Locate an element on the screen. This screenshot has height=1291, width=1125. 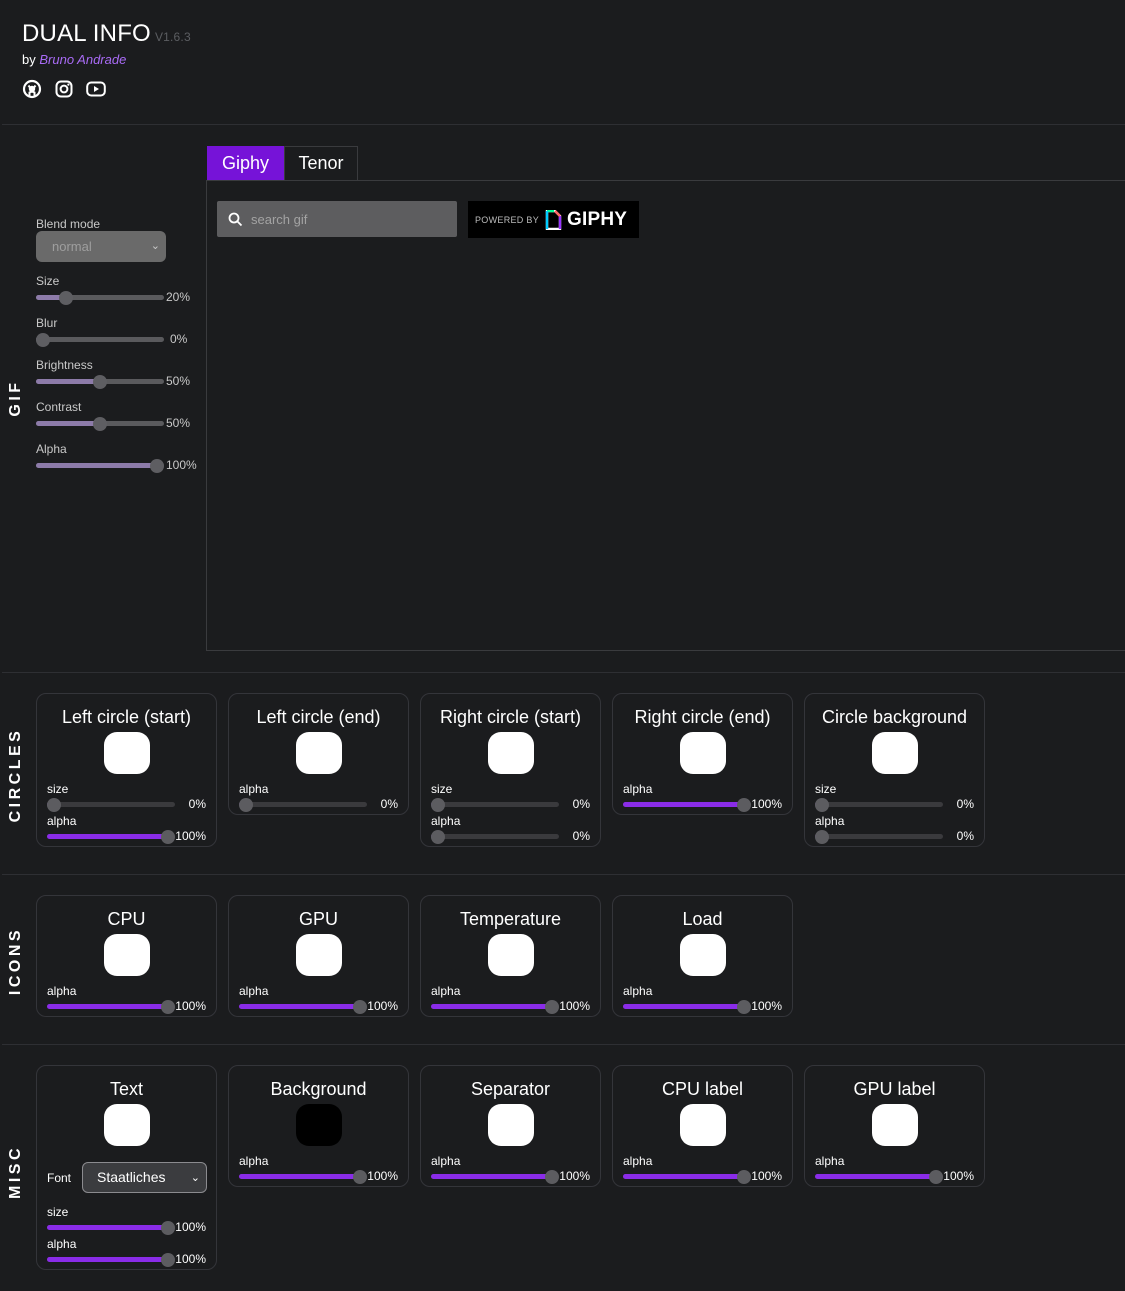
circle-background-color-swatch is located at coordinates (895, 753).